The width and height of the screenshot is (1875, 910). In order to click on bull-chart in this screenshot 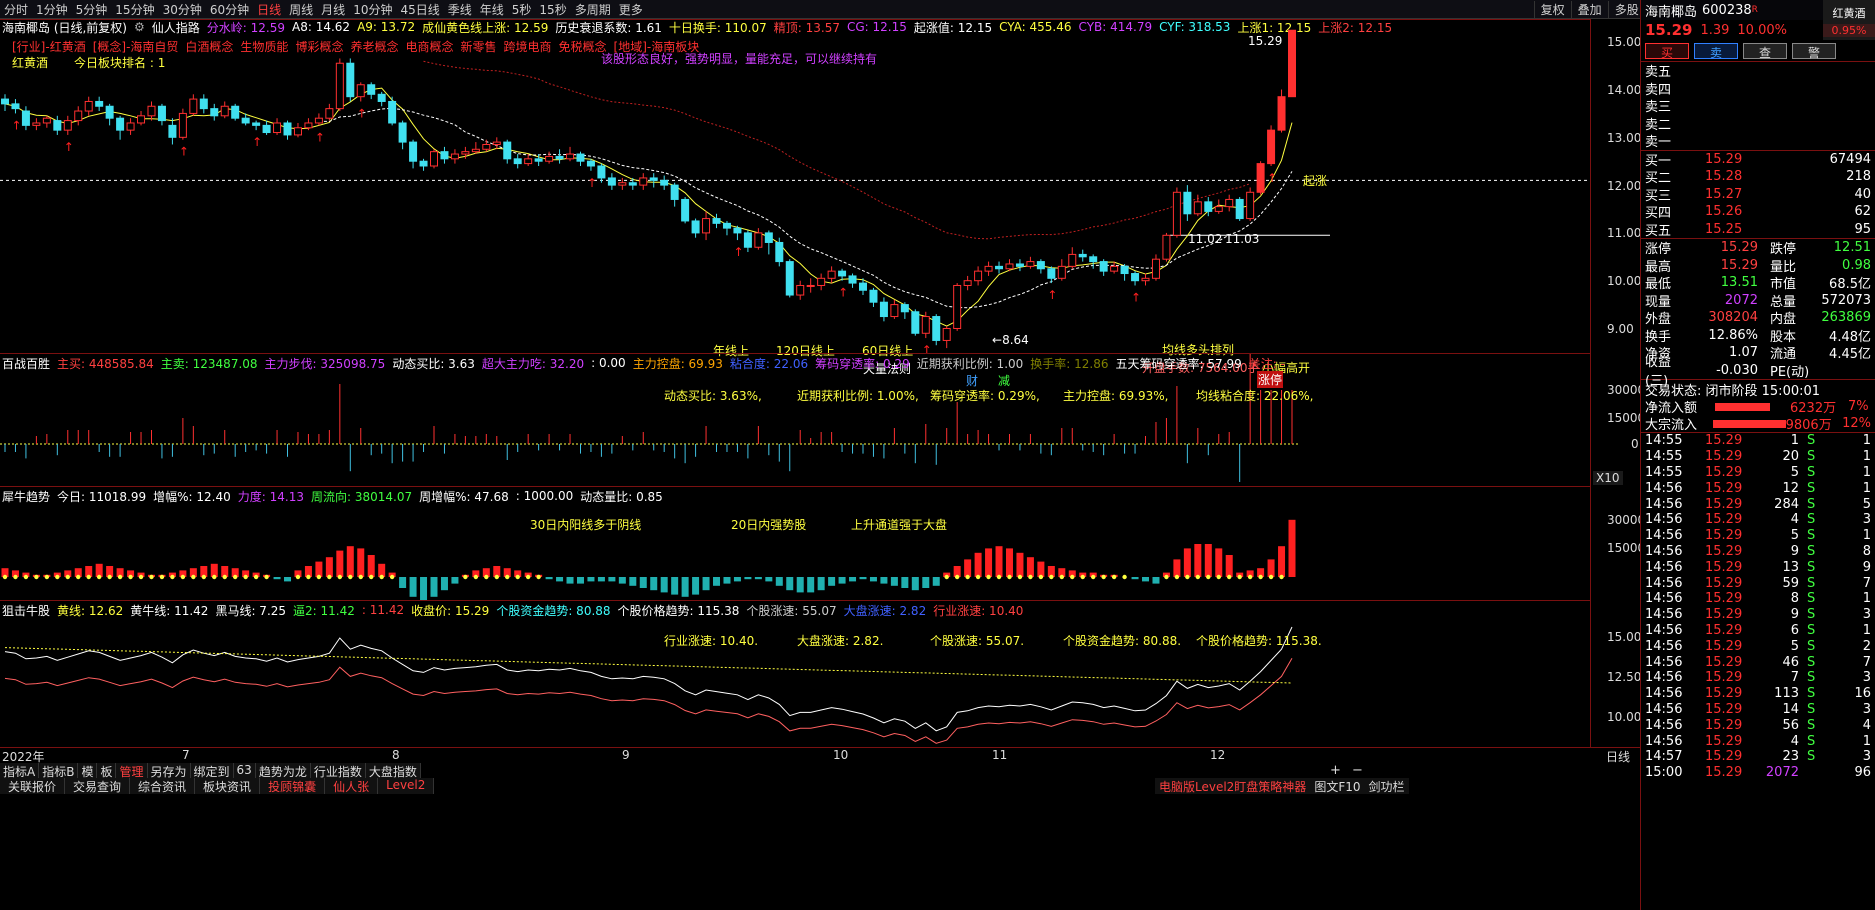, I will do `click(795, 674)`.